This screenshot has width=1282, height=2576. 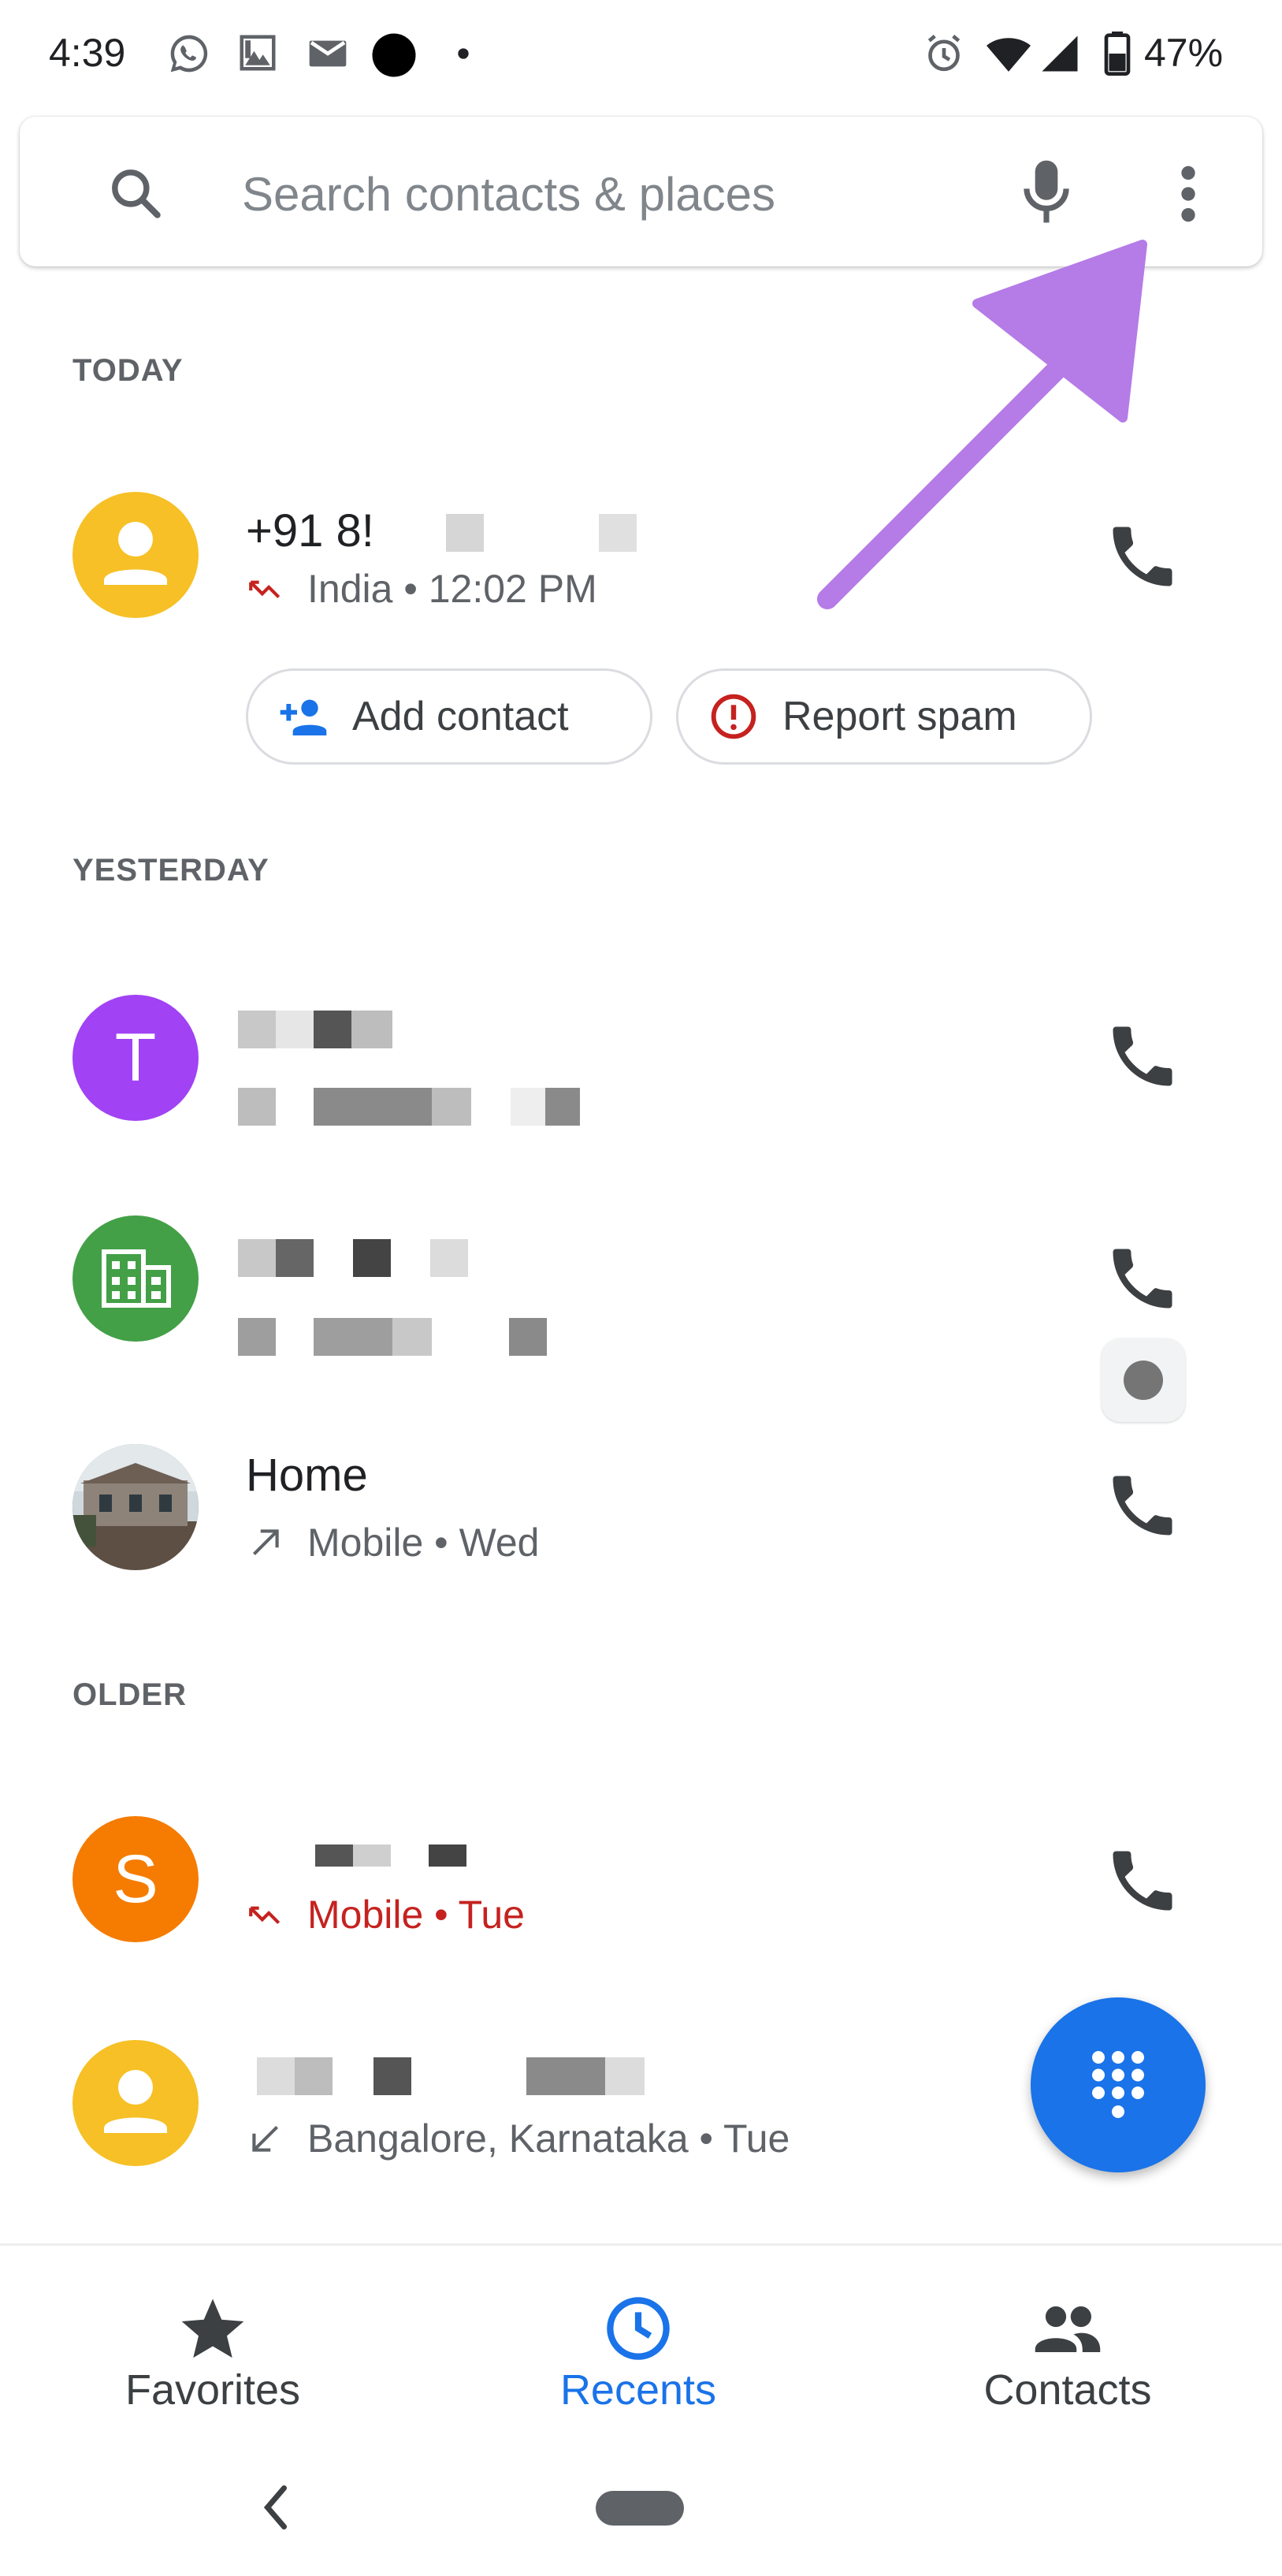 What do you see at coordinates (508, 194) in the screenshot?
I see `search-input: Search contacts & places` at bounding box center [508, 194].